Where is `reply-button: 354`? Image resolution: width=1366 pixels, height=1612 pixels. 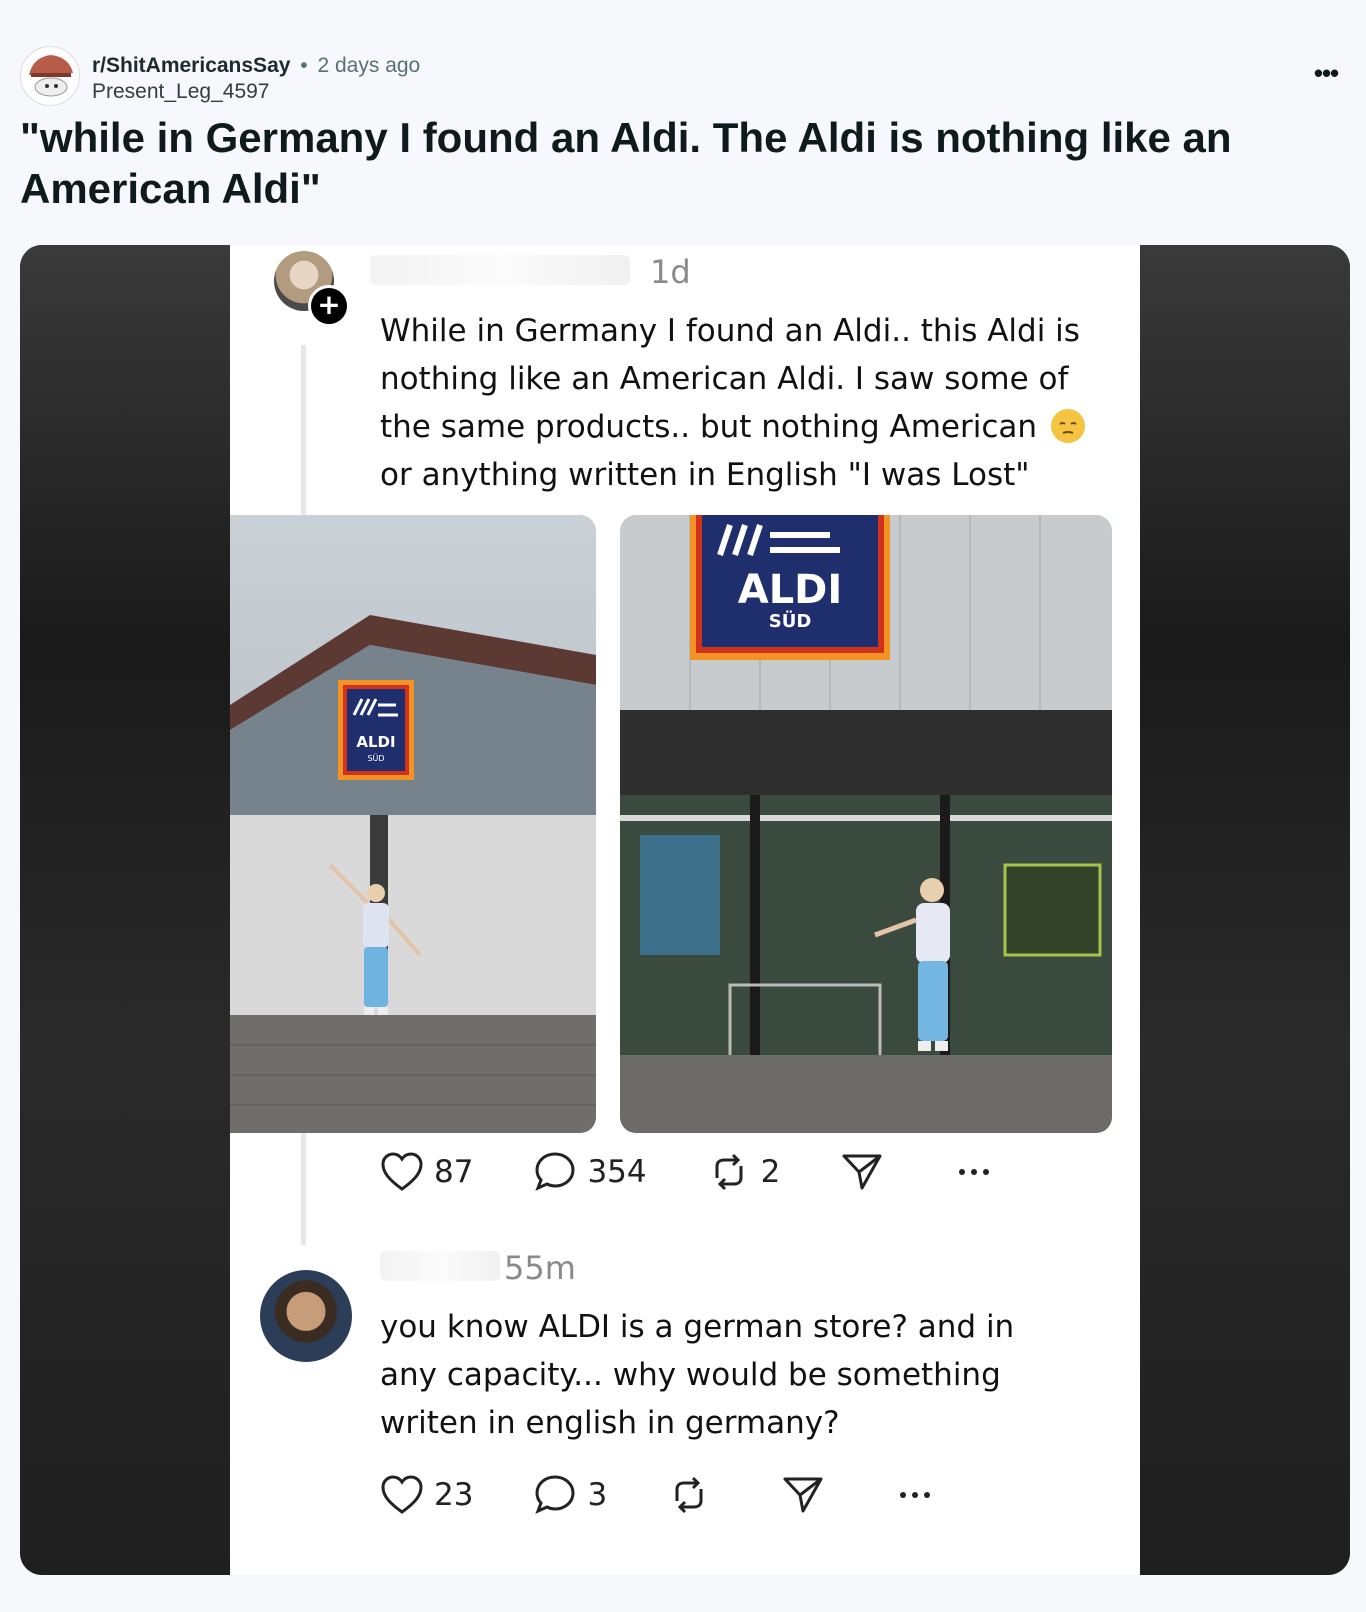 reply-button: 354 is located at coordinates (590, 1172).